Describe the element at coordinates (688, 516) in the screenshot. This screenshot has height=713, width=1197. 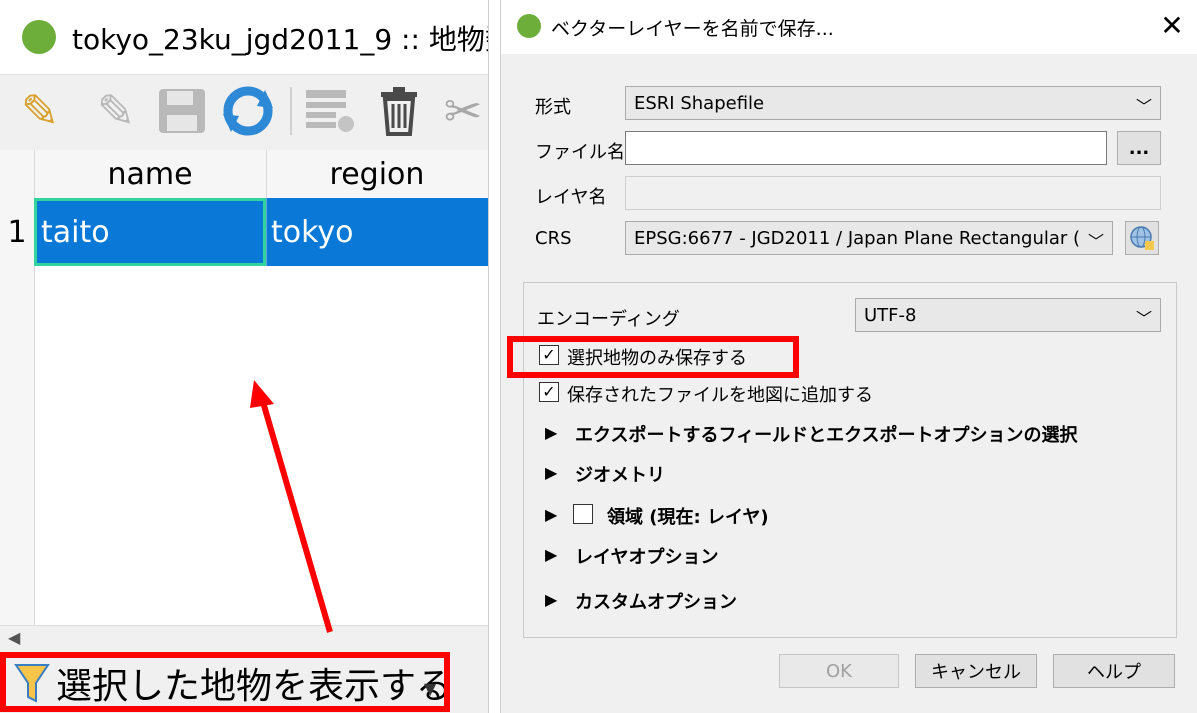
I see `section-extent: 領域 (現在: レイヤ)` at that location.